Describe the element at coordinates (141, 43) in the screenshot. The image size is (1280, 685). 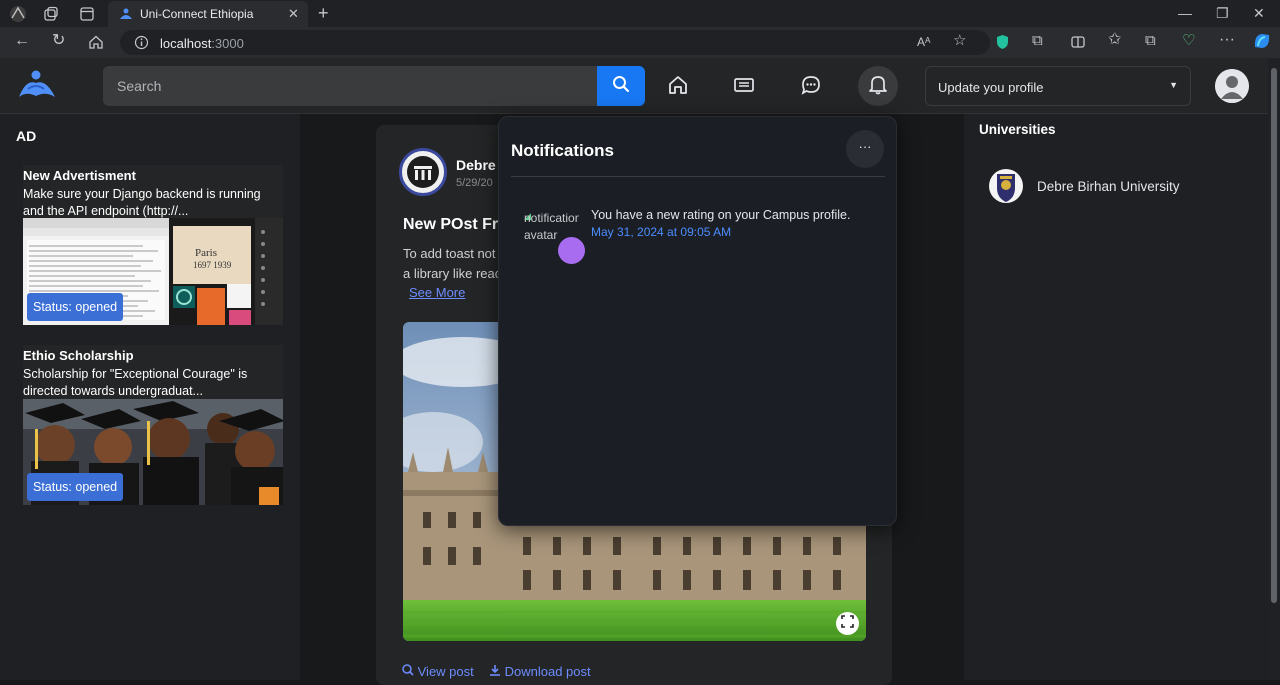
I see `site-info-icon` at that location.